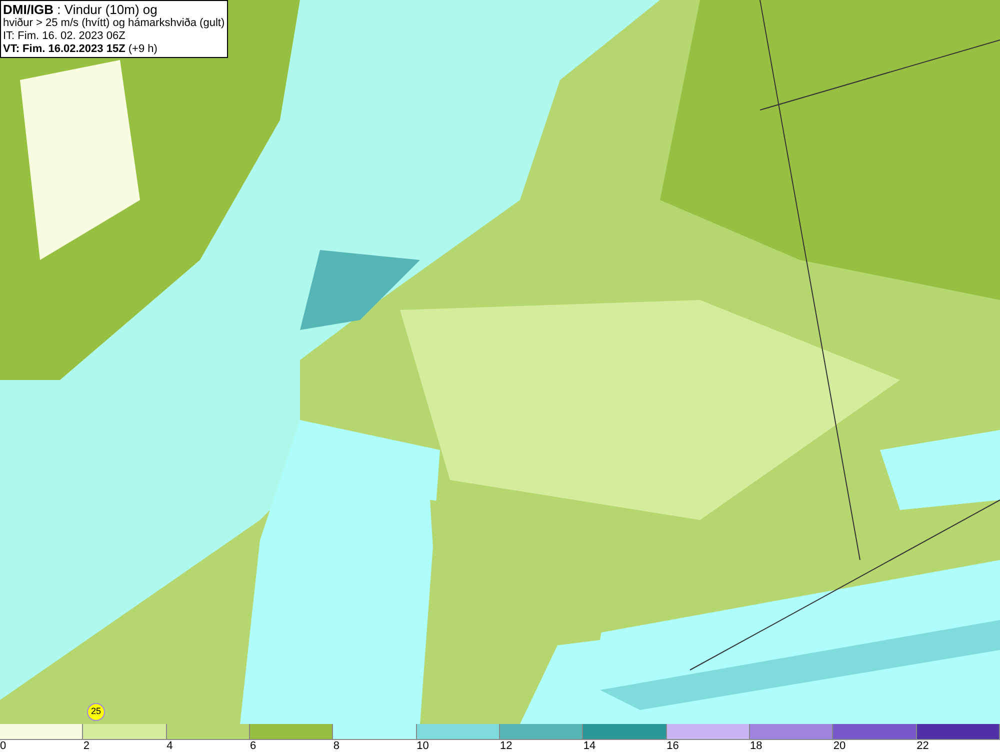 The height and width of the screenshot is (753, 1000). What do you see at coordinates (506, 746) in the screenshot?
I see `legend-label: 12` at bounding box center [506, 746].